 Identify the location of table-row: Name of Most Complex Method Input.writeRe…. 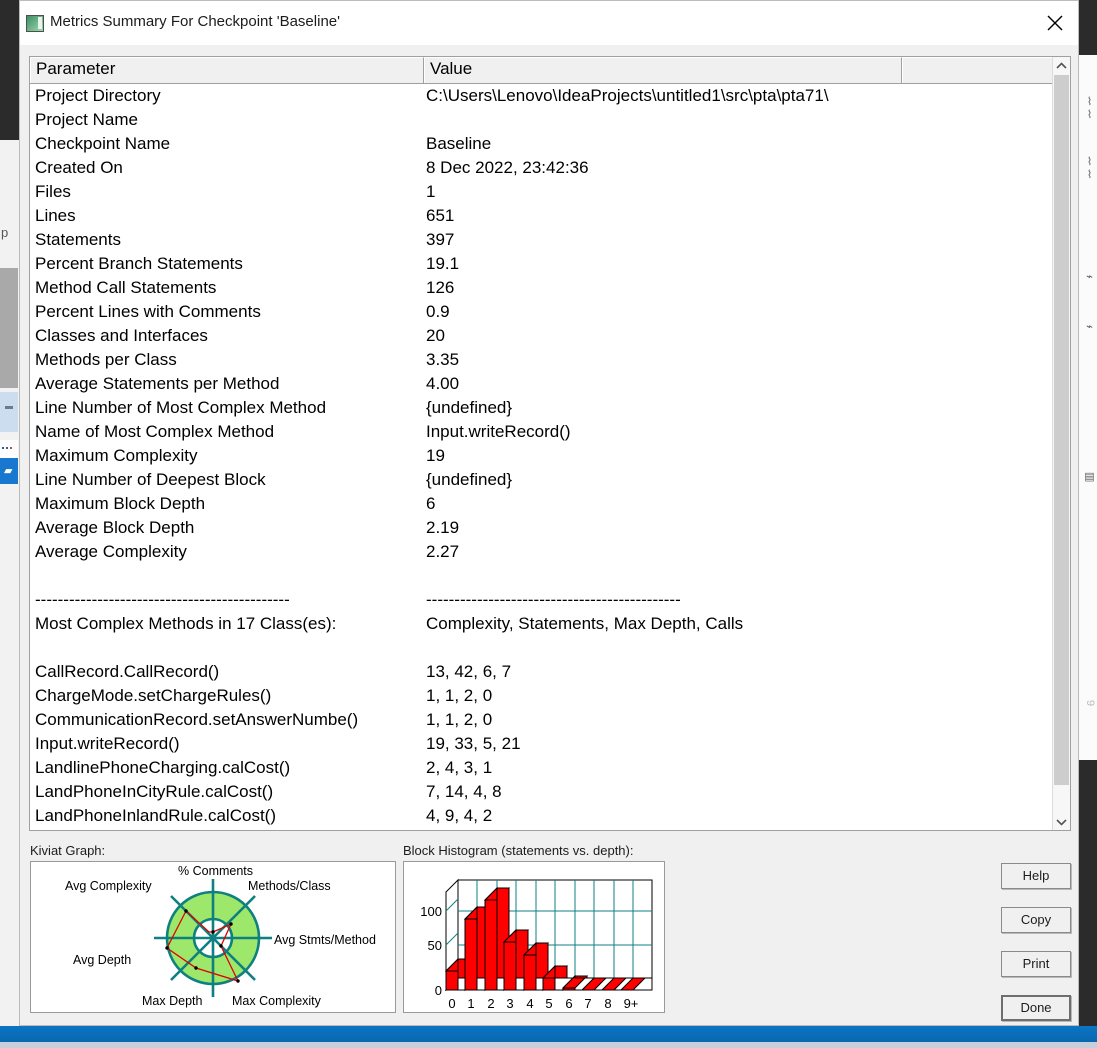
(541, 432).